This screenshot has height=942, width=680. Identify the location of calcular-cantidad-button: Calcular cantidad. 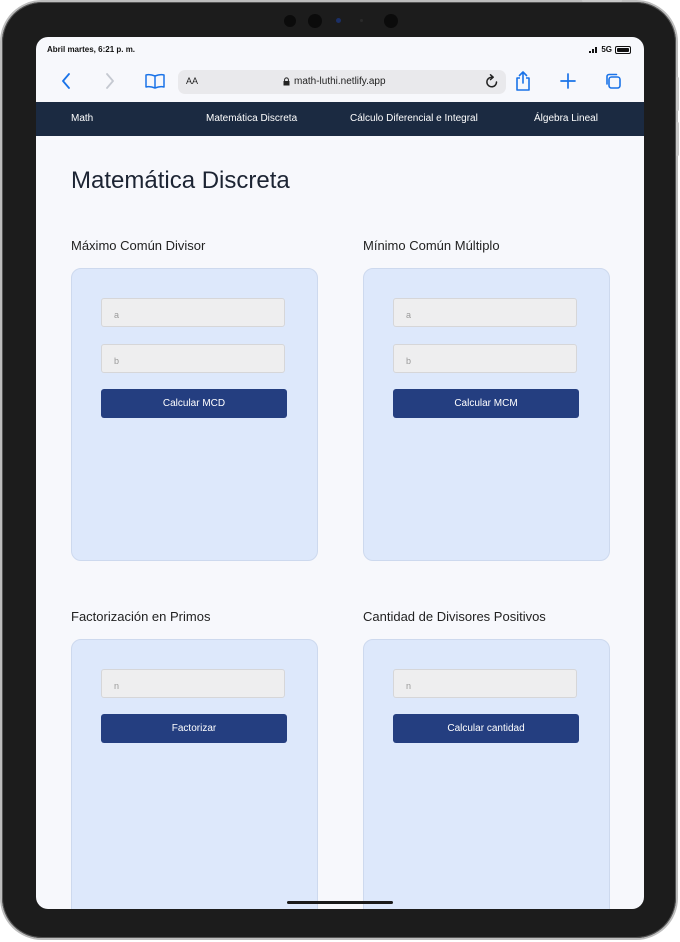
(486, 728).